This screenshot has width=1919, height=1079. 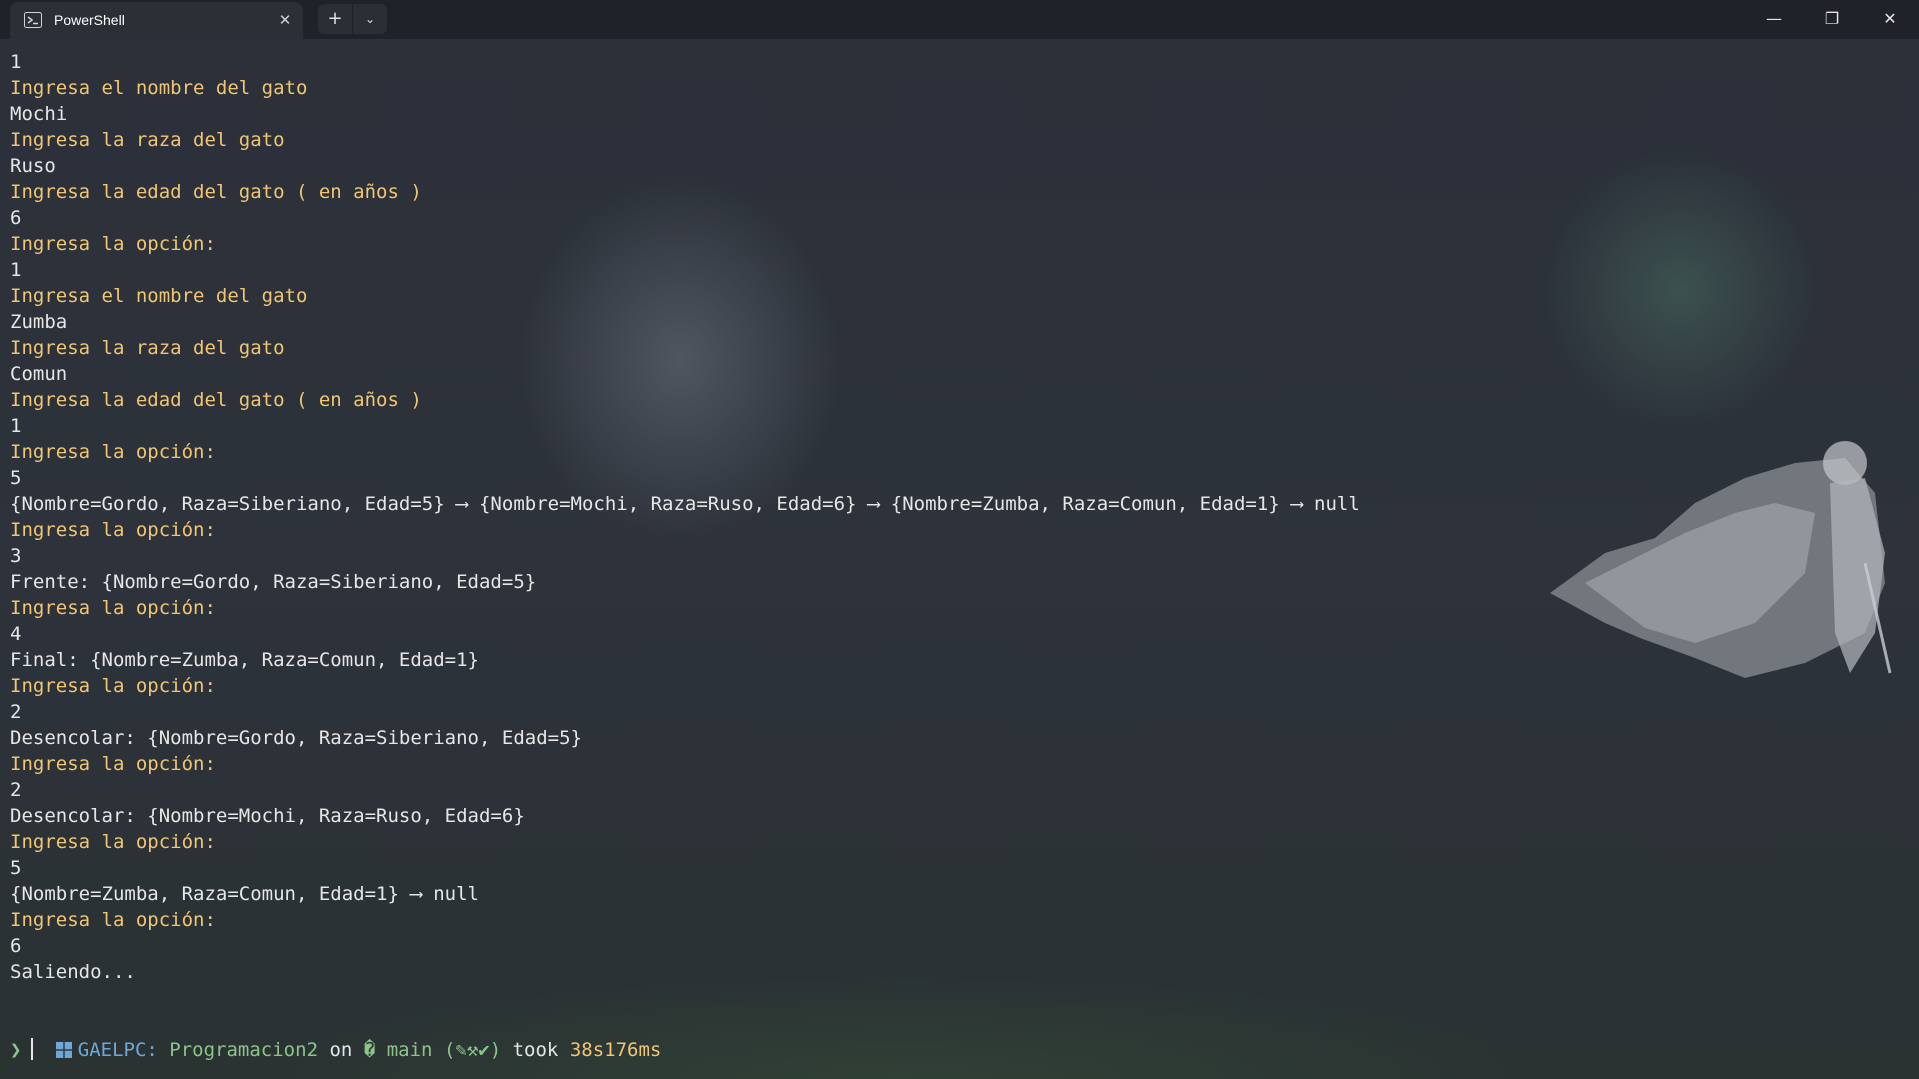 What do you see at coordinates (409, 1050) in the screenshot?
I see `git-branch: main` at bounding box center [409, 1050].